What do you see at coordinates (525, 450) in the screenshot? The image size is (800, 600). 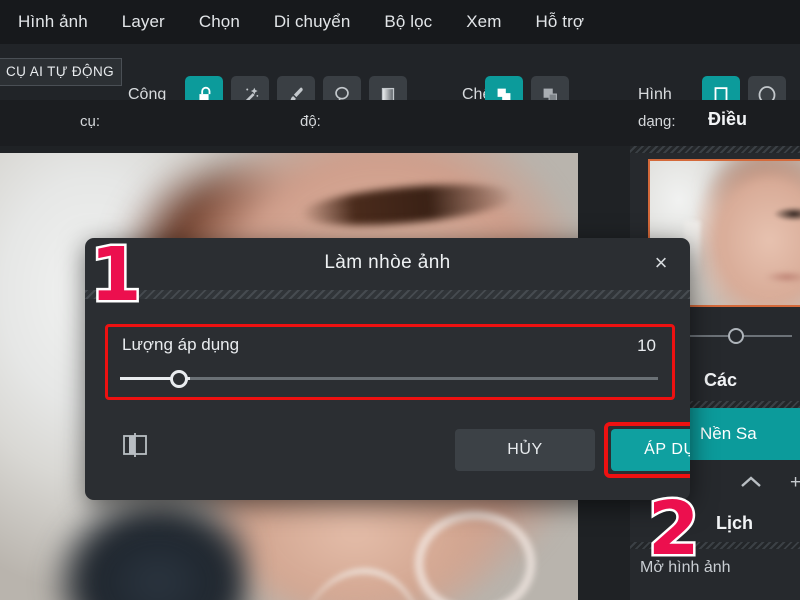 I see `cancel-button: HỦY` at bounding box center [525, 450].